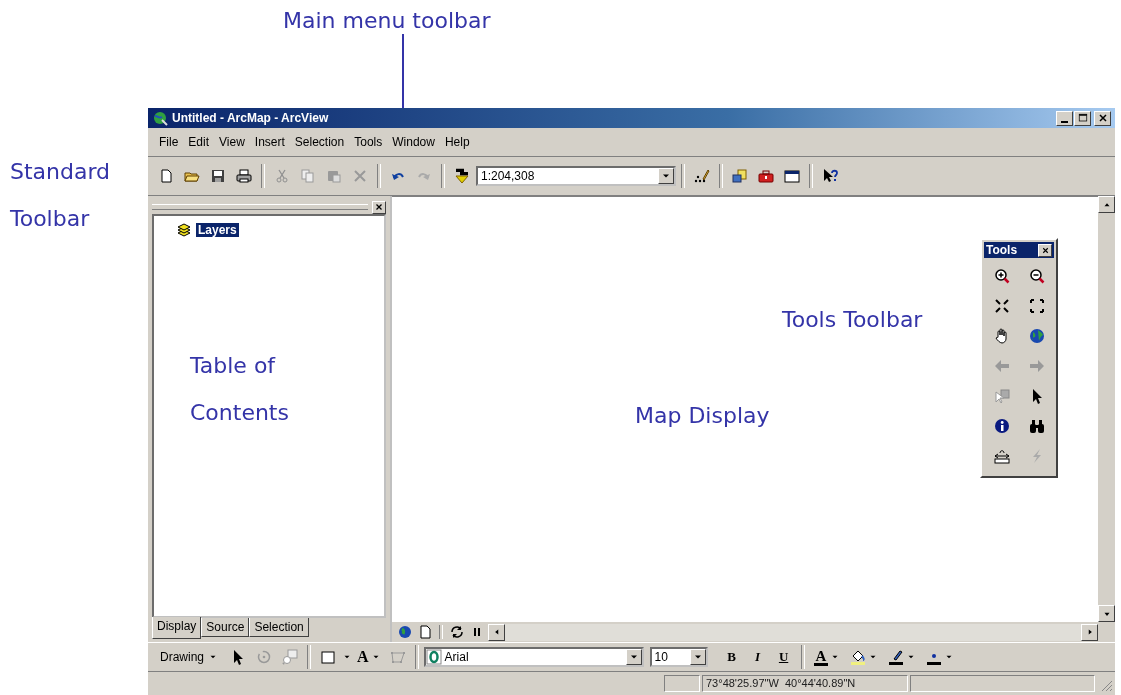 The image size is (1121, 695). What do you see at coordinates (166, 176) in the screenshot?
I see `new-document-icon` at bounding box center [166, 176].